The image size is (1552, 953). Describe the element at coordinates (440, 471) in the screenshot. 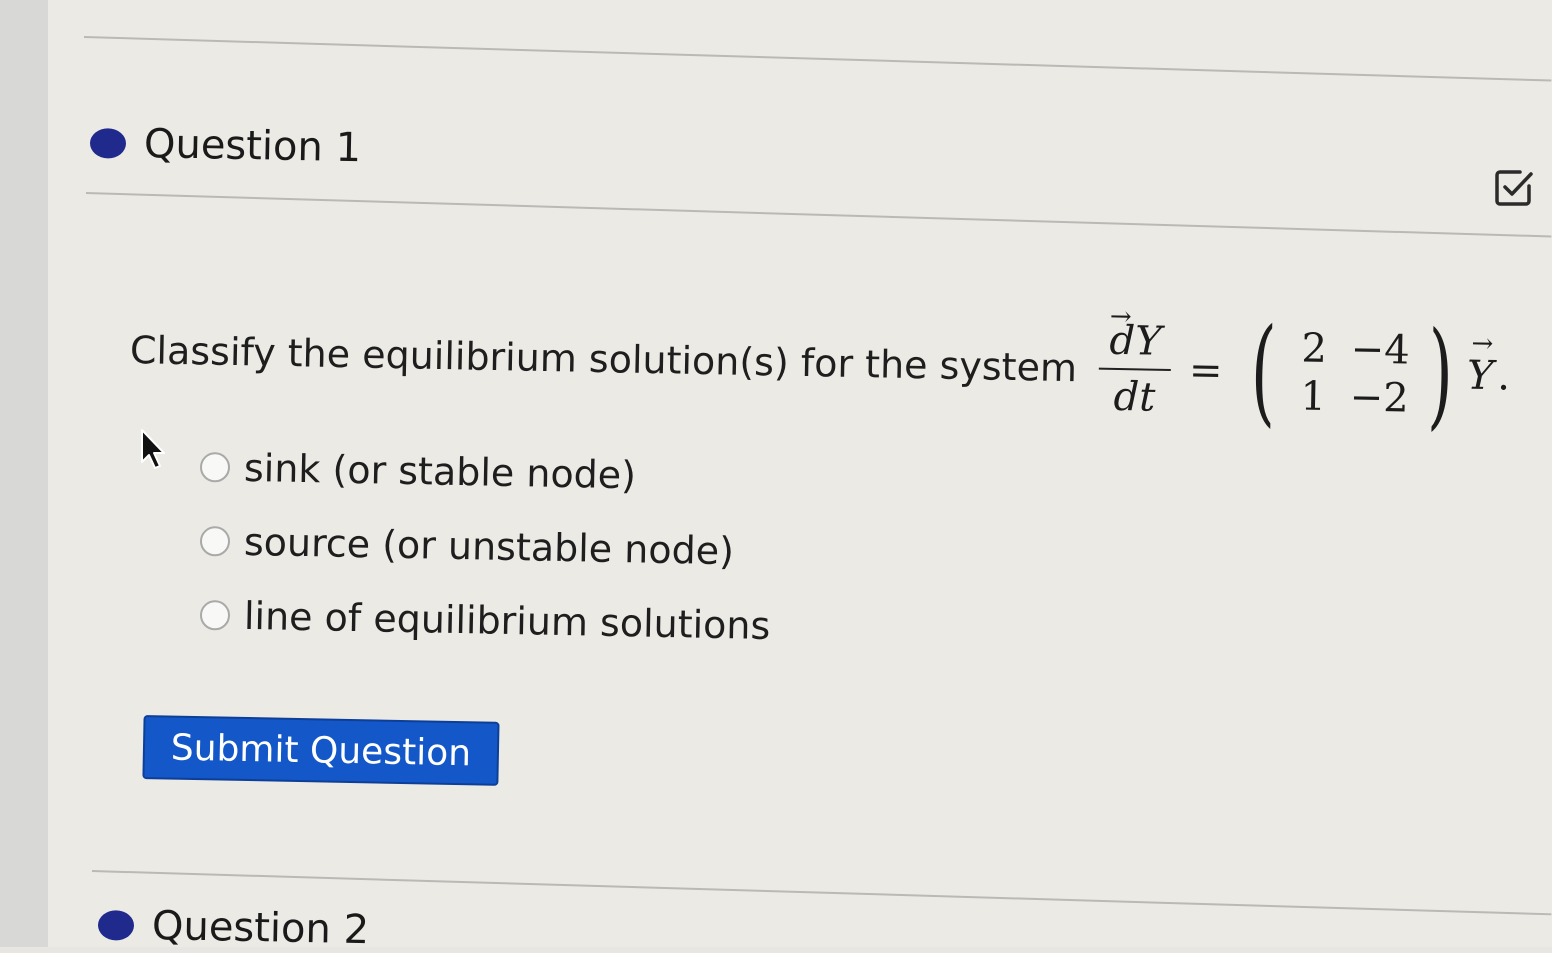

I see `option-label: sink (or stable node)` at that location.